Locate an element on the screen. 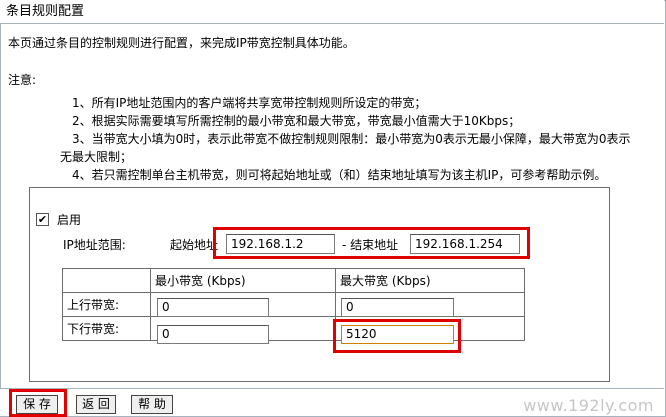 This screenshot has height=417, width=666. end-address-label: - 结束地址 is located at coordinates (370, 244).